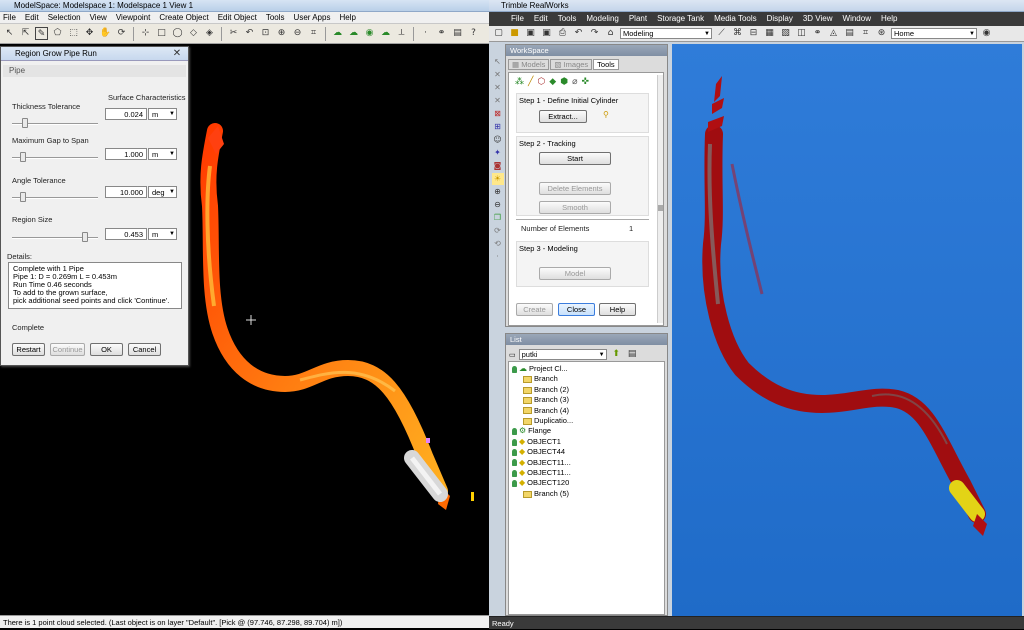 This screenshot has width=1024, height=630. What do you see at coordinates (562, 33) in the screenshot?
I see `print-icon: ⎙` at bounding box center [562, 33].